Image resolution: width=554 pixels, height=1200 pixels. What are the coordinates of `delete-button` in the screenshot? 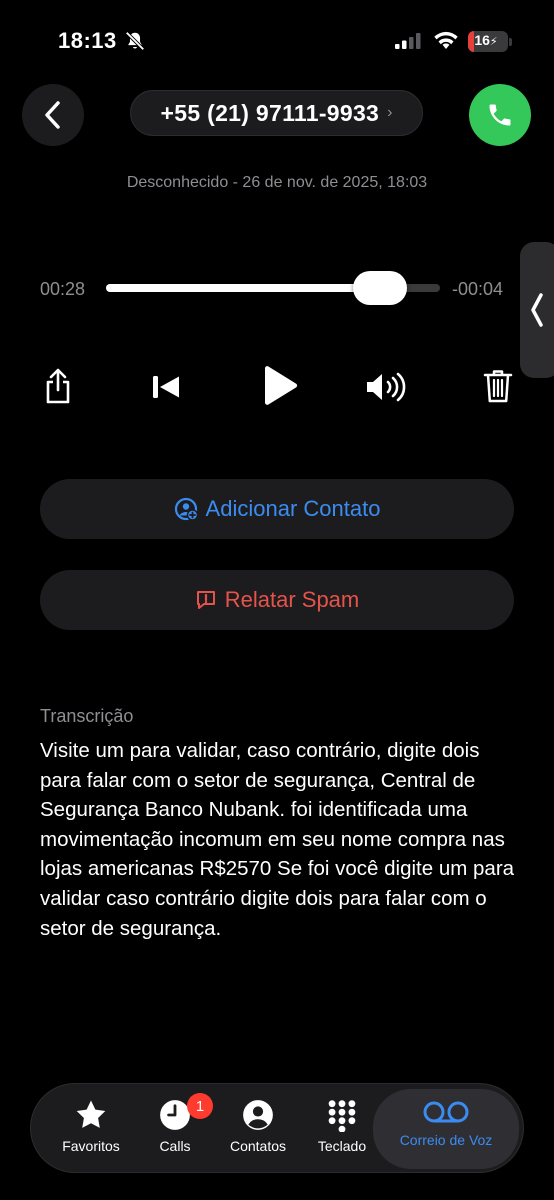 It's located at (498, 386).